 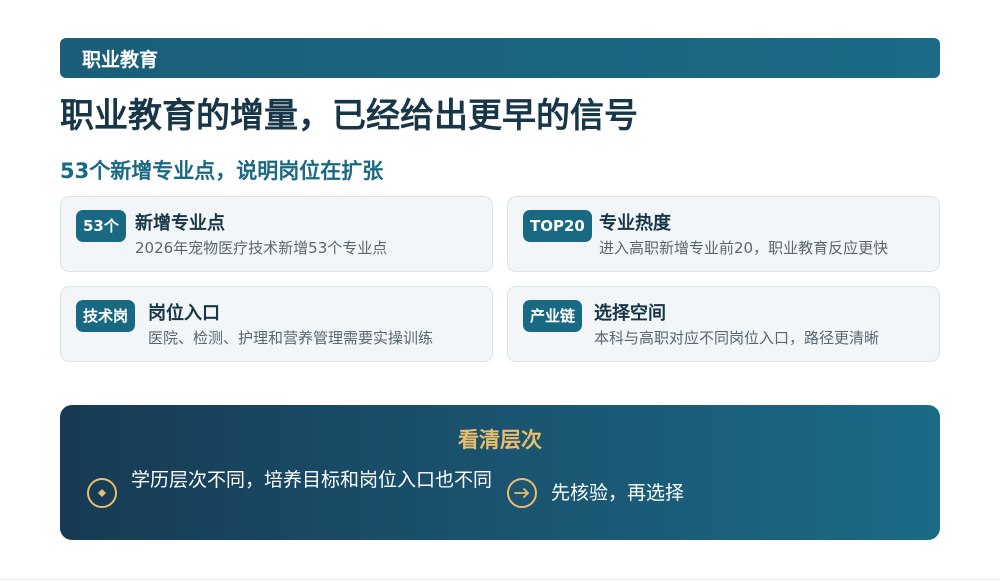 What do you see at coordinates (553, 316) in the screenshot?
I see `card-badge: 产业链` at bounding box center [553, 316].